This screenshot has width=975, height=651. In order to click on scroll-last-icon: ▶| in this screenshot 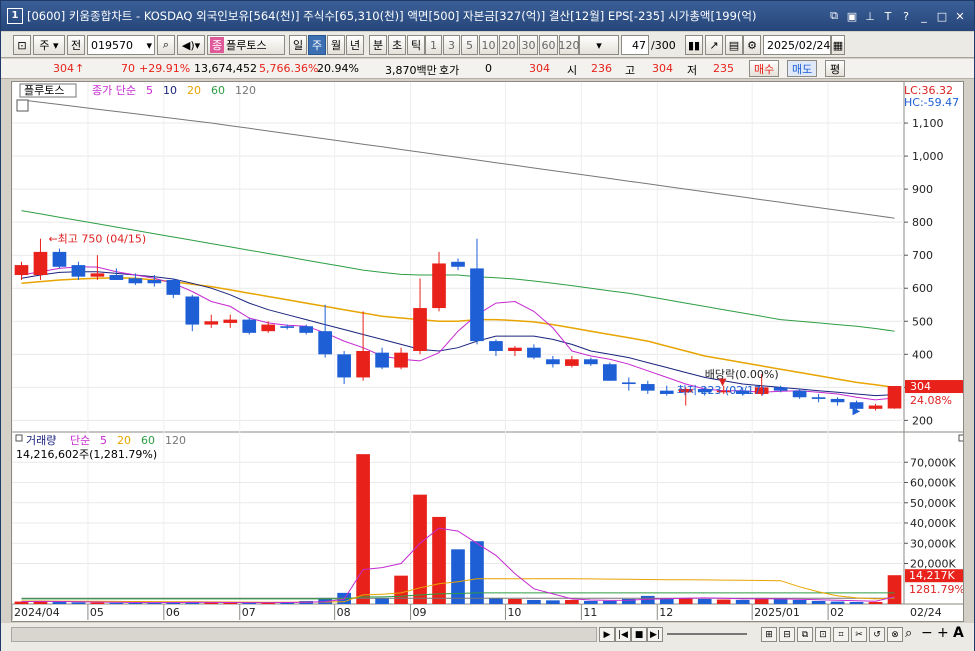, I will do `click(655, 634)`.